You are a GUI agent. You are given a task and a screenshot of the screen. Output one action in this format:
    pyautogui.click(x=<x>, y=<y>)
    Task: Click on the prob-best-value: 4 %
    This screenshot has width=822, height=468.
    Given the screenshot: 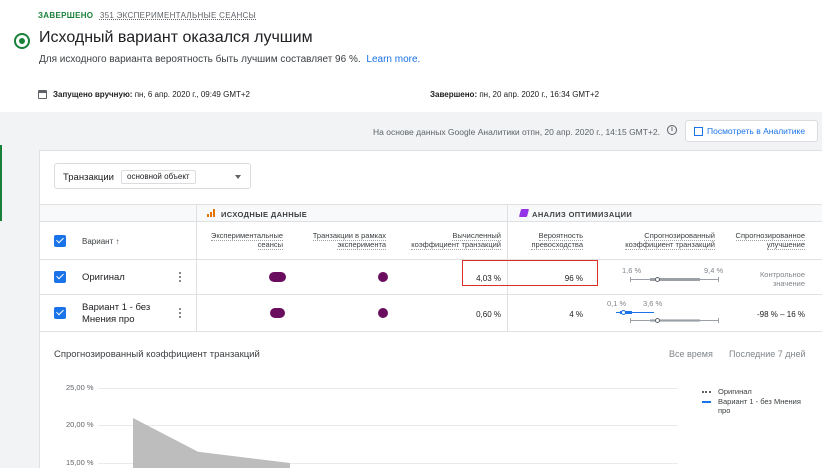 What is the action you would take?
    pyautogui.click(x=576, y=314)
    